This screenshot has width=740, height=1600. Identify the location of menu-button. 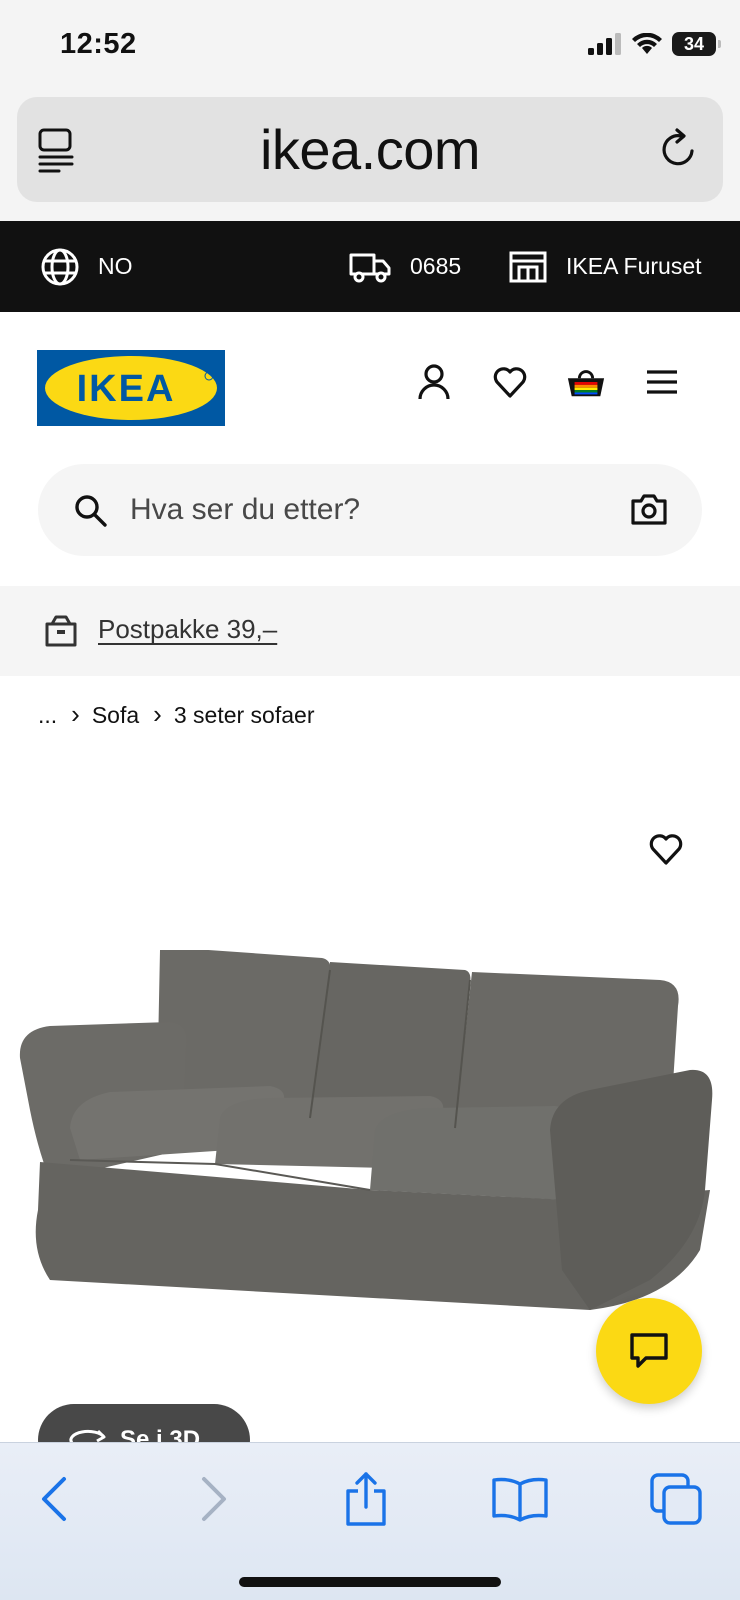
(662, 382).